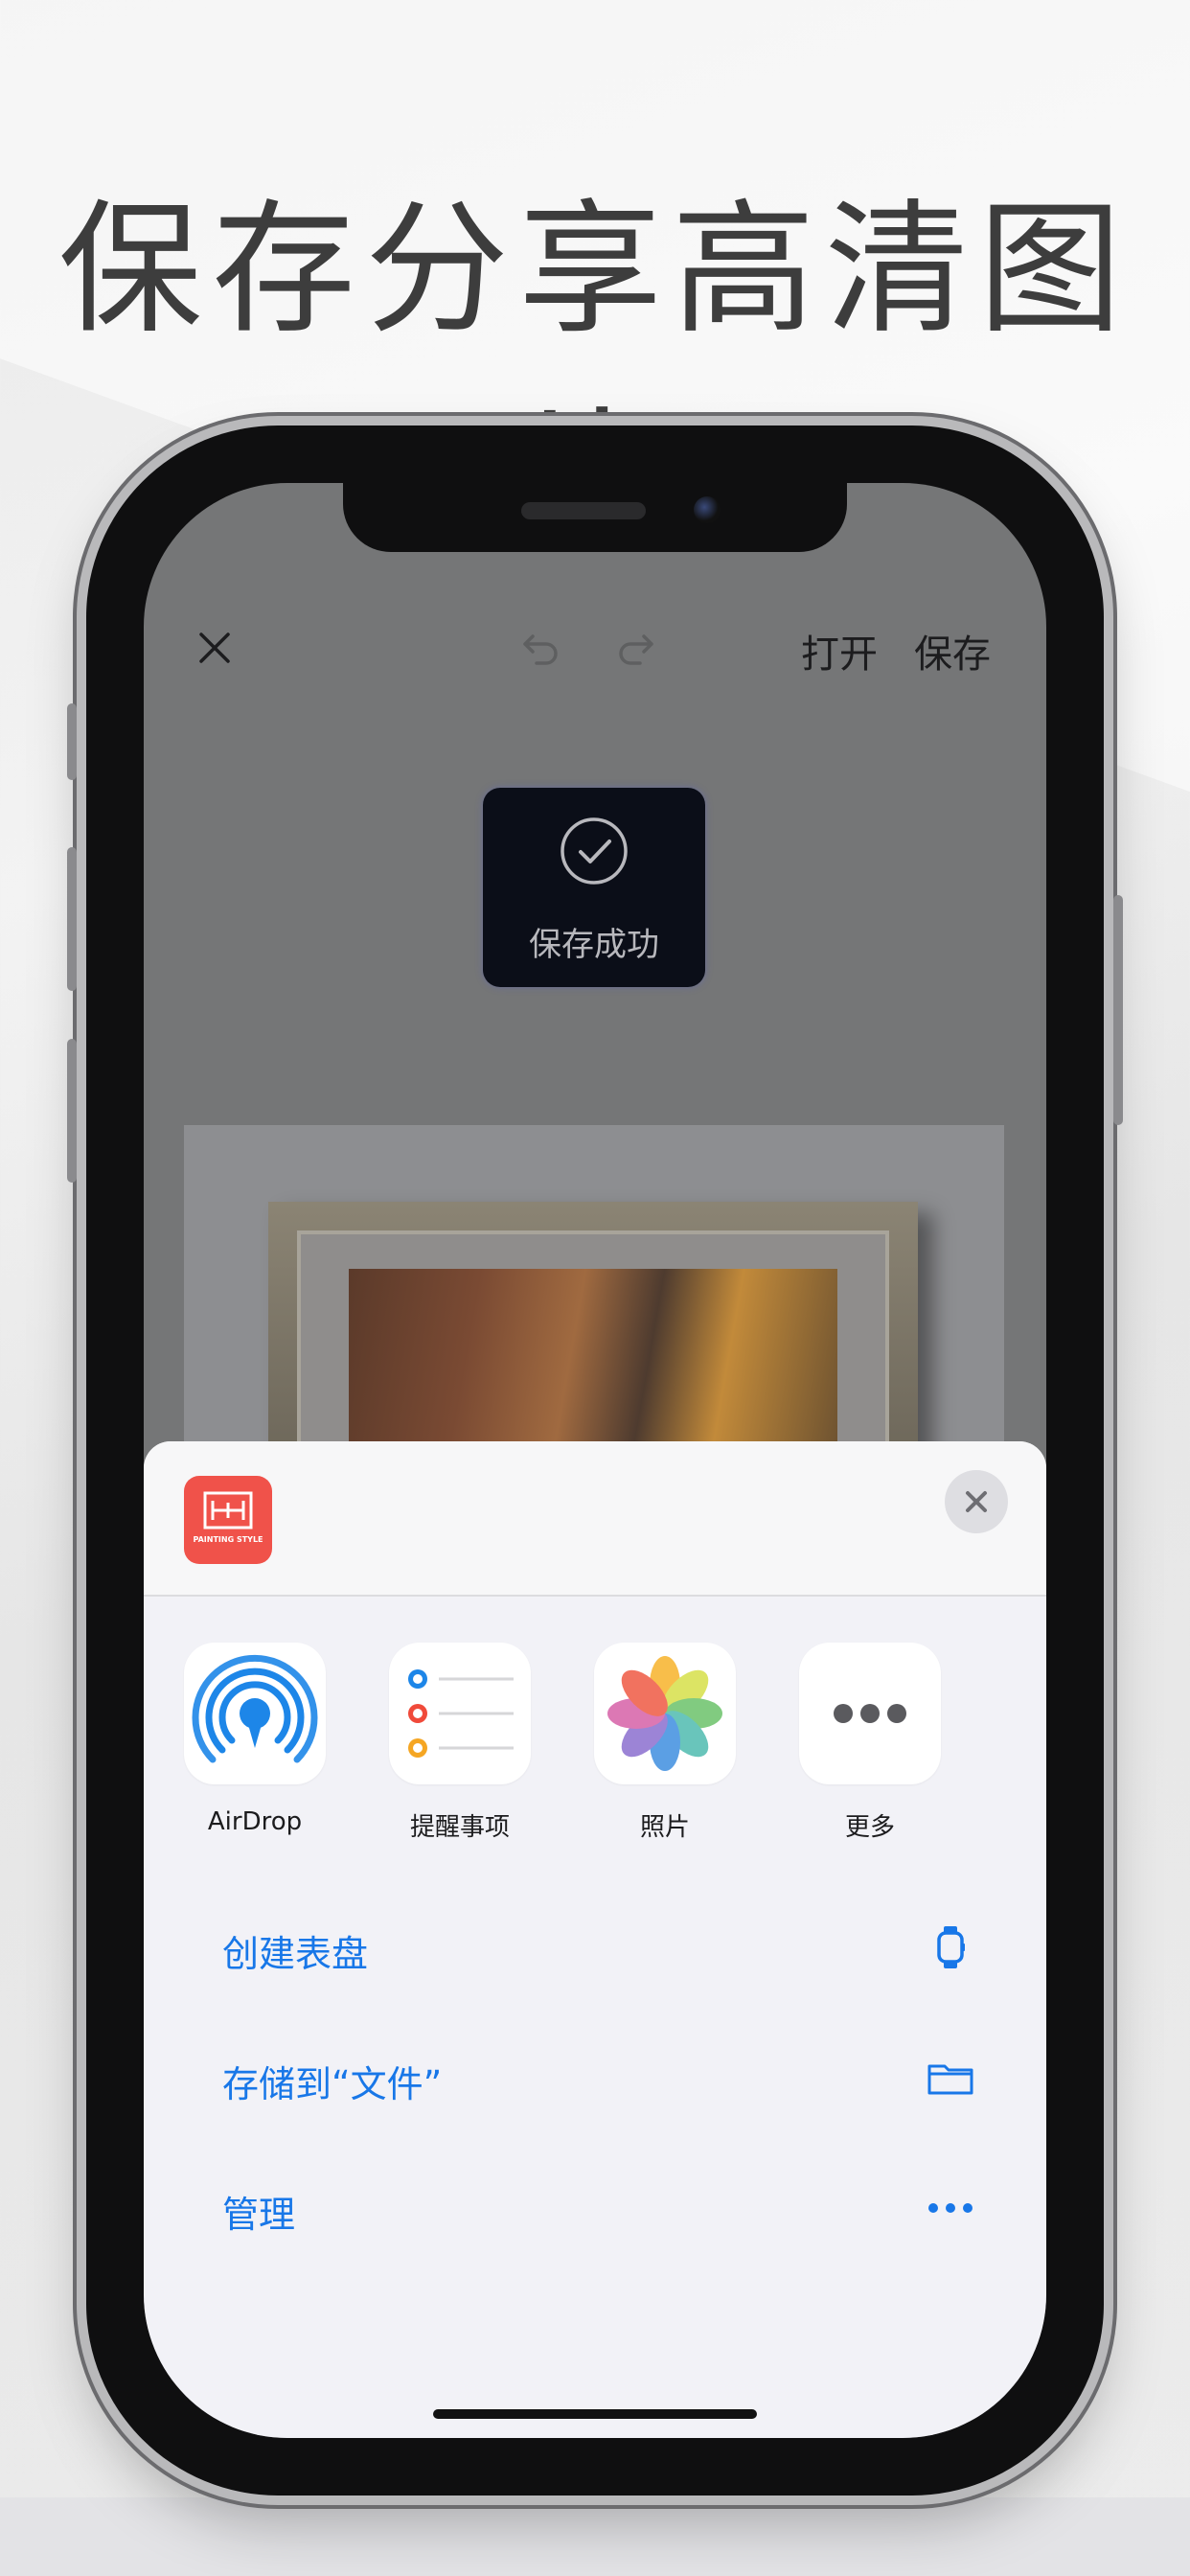 This screenshot has width=1190, height=2576. I want to click on share-target-label: 提醒事项, so click(460, 1828).